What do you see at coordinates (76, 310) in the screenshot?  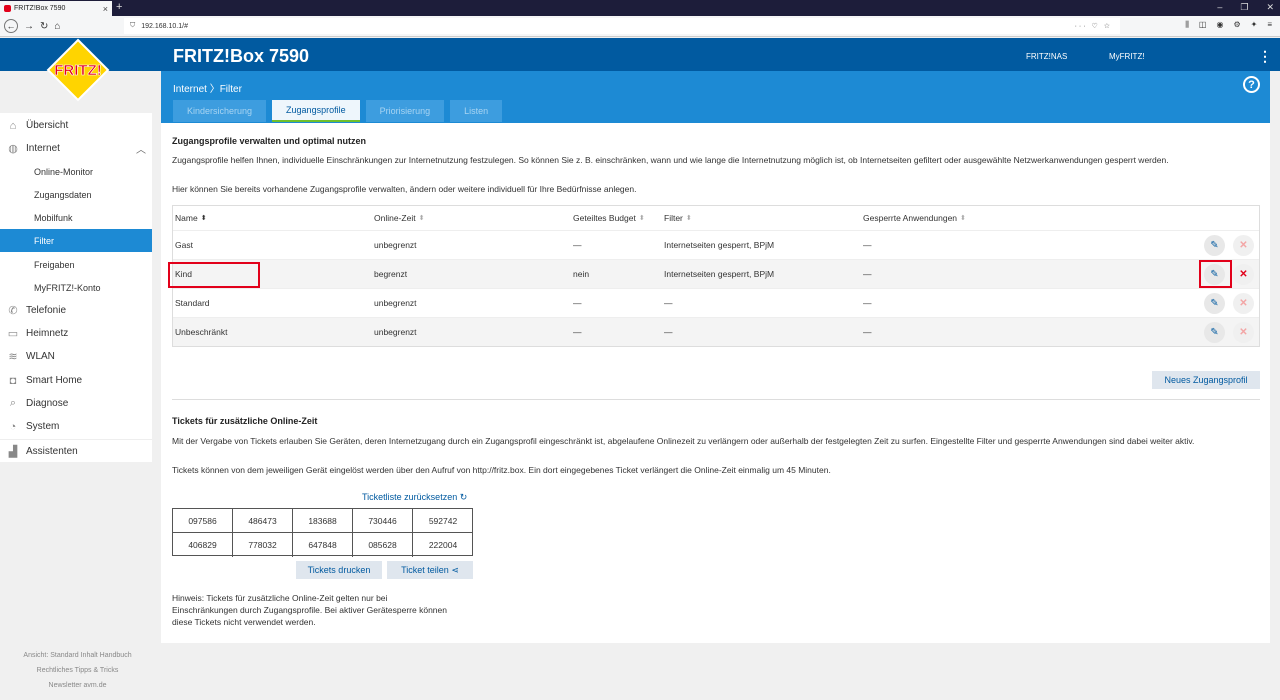 I see `sidebar-item-telefonie: ✆ Telefonie` at bounding box center [76, 310].